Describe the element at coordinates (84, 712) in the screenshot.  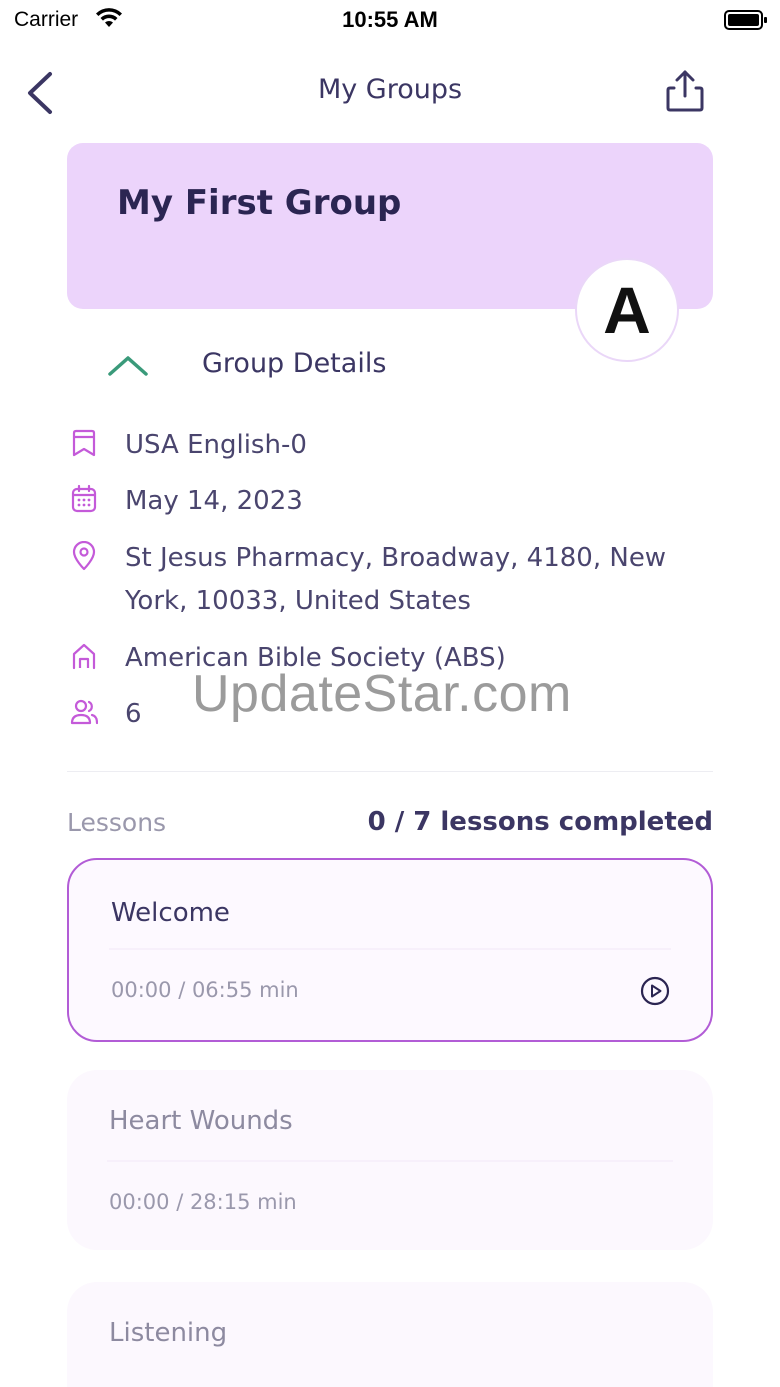
I see `users-icon` at that location.